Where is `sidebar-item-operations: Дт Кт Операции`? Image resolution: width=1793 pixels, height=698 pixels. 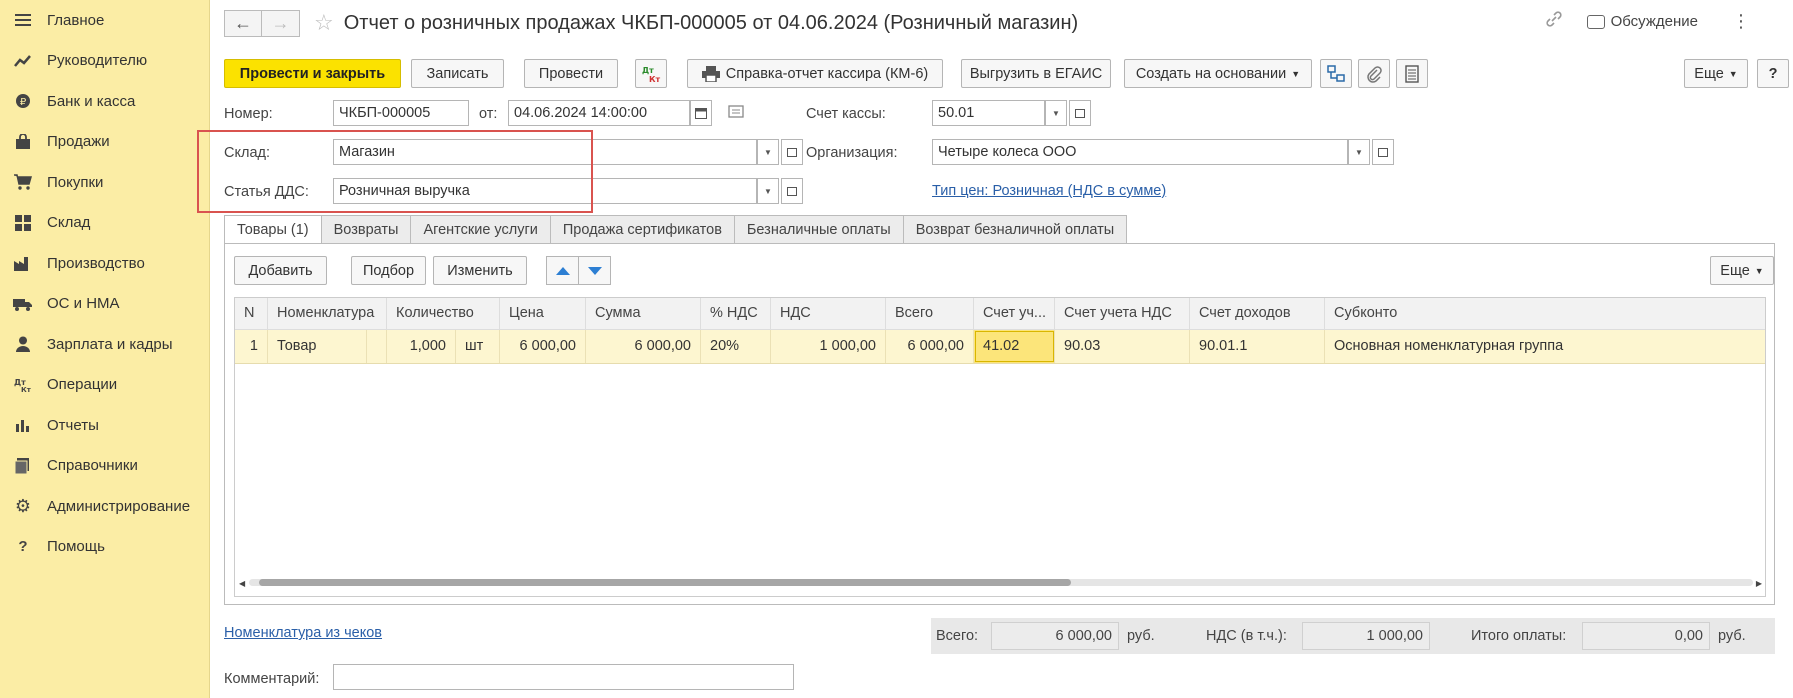
sidebar-item-operations: Дт Кт Операции is located at coordinates (104, 385).